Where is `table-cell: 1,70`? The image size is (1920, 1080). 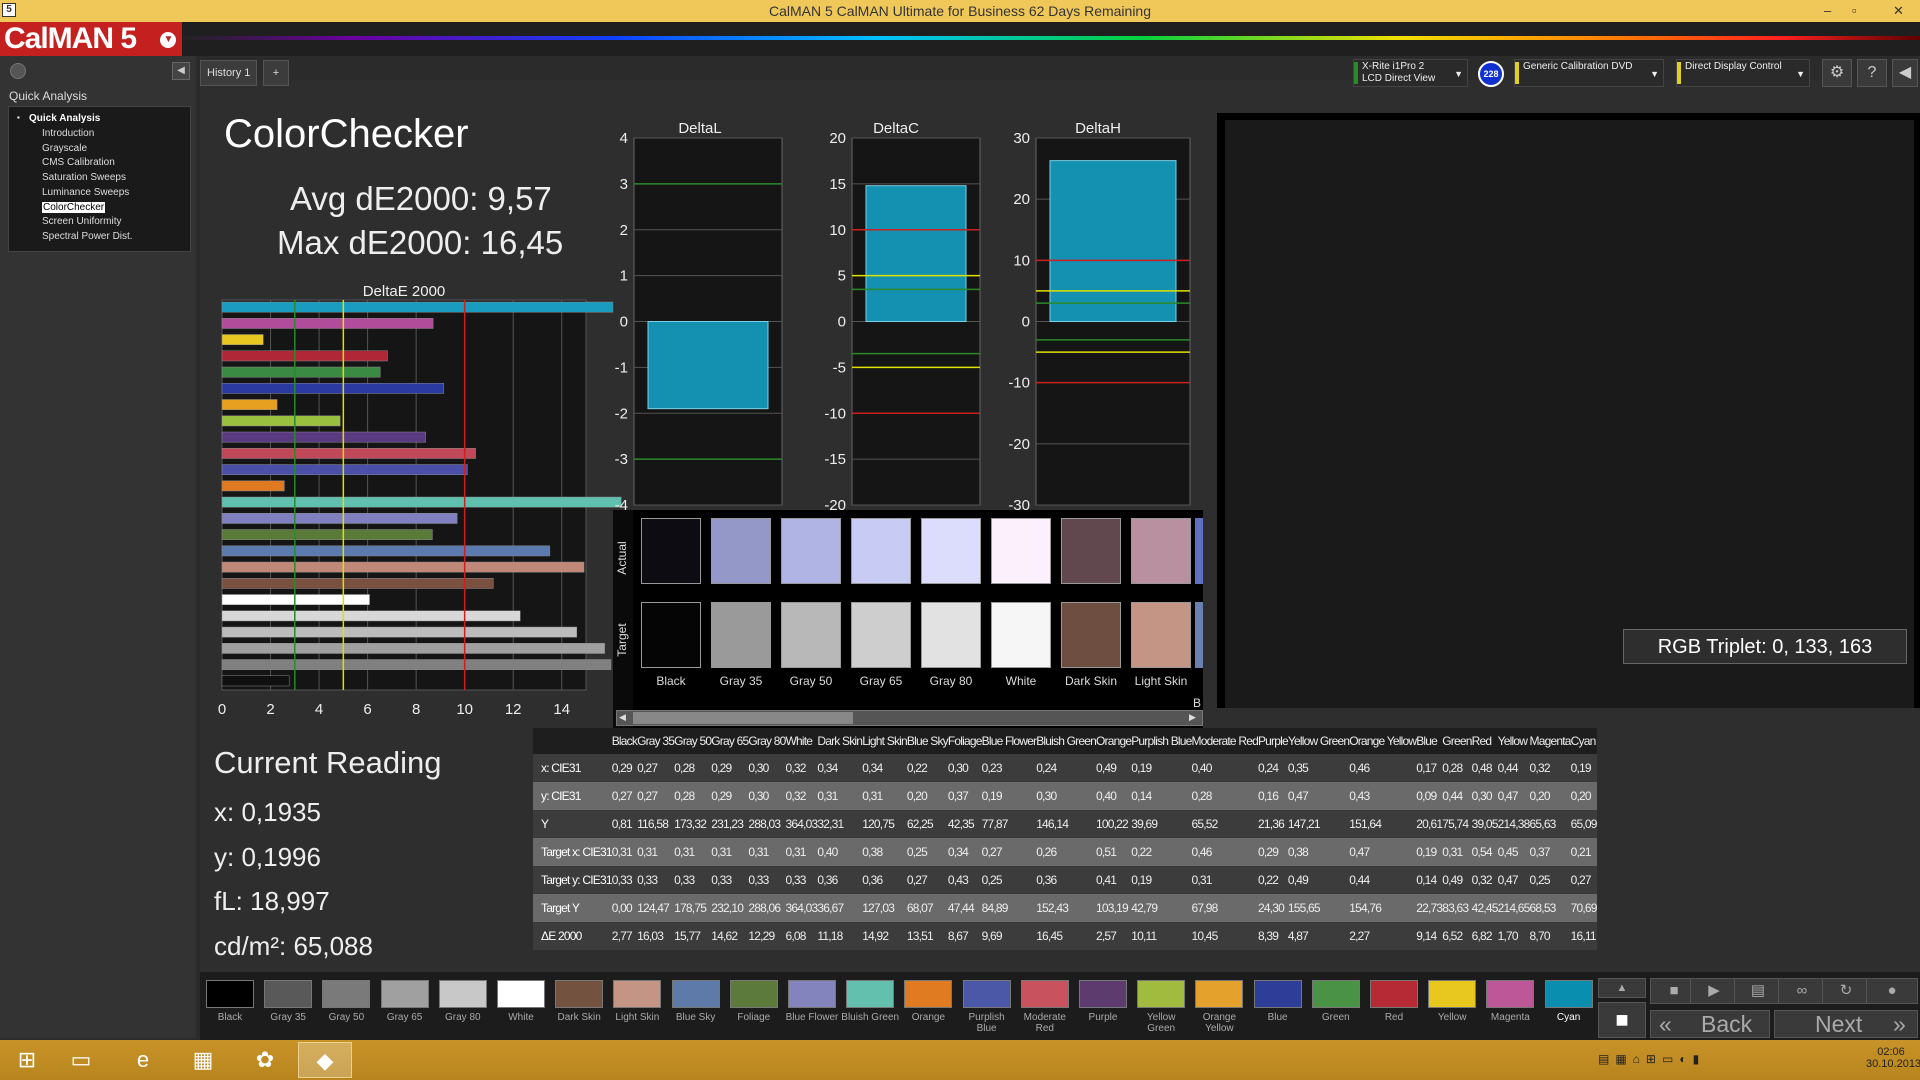 table-cell: 1,70 is located at coordinates (1513, 936).